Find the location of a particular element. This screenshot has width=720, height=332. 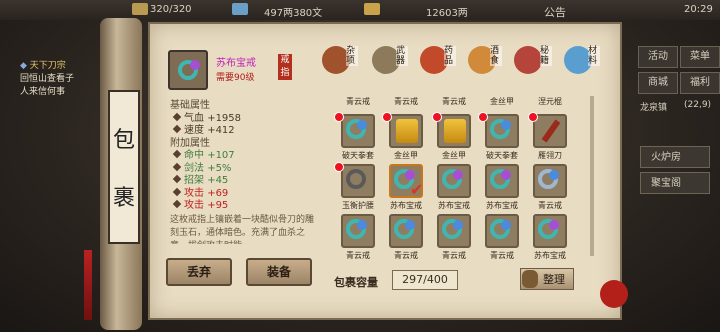

manual-category-icon is located at coordinates (528, 60).